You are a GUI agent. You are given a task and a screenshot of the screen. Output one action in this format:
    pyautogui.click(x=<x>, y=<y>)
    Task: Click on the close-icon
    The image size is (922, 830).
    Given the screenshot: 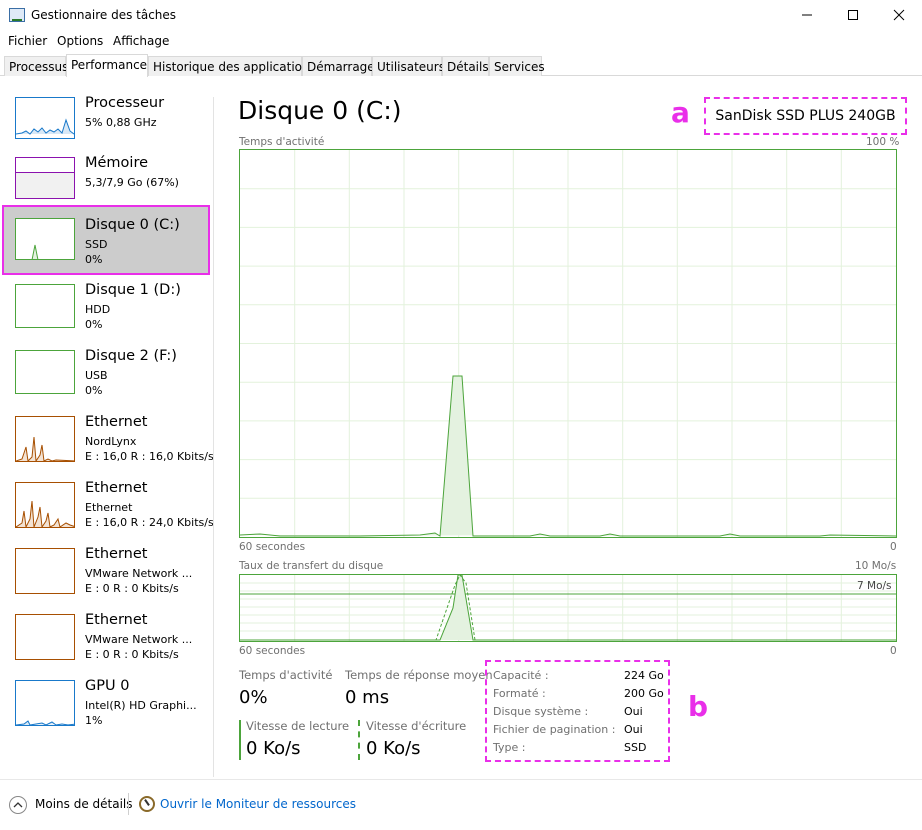 What is the action you would take?
    pyautogui.click(x=899, y=15)
    